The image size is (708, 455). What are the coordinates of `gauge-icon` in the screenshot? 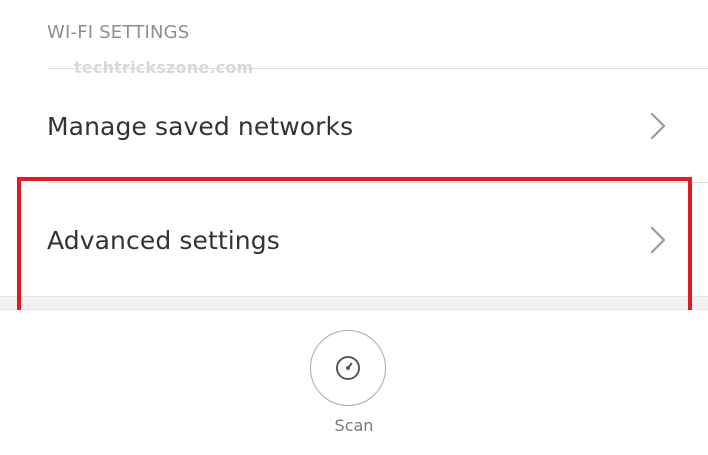 It's located at (348, 368).